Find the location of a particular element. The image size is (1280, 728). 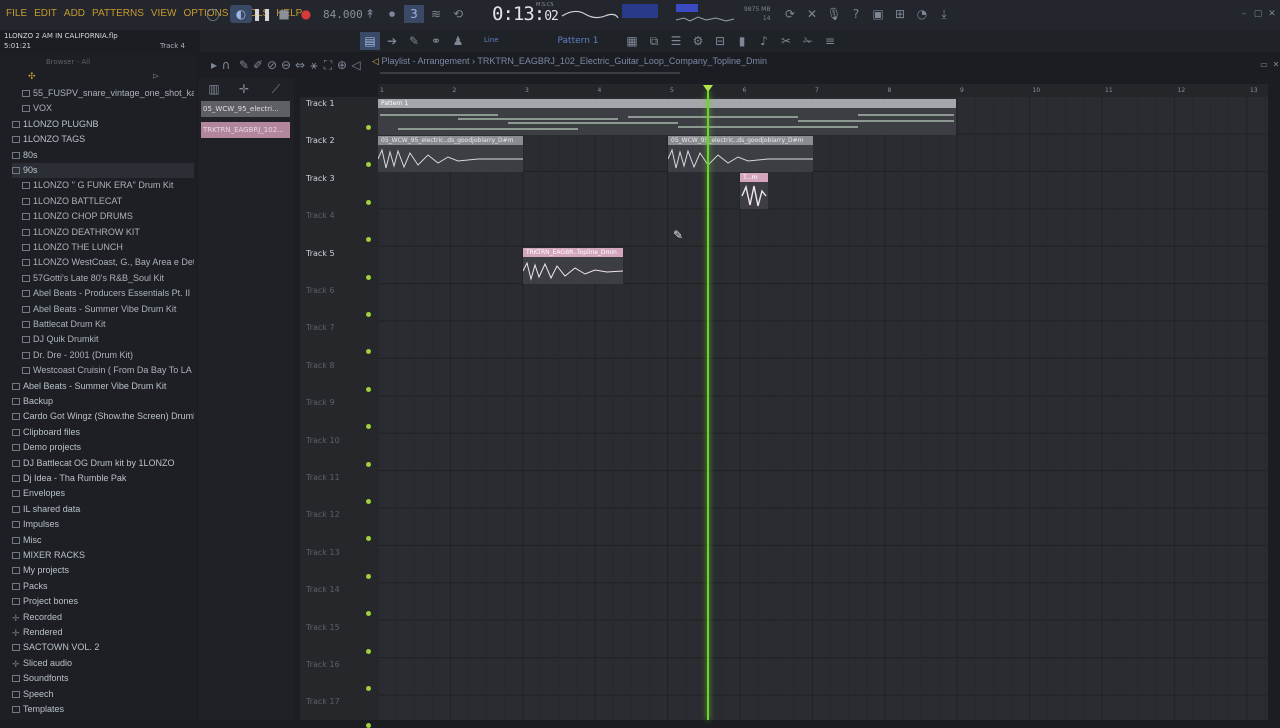

browser-item: DJ Quik Drumkit is located at coordinates (108, 339).